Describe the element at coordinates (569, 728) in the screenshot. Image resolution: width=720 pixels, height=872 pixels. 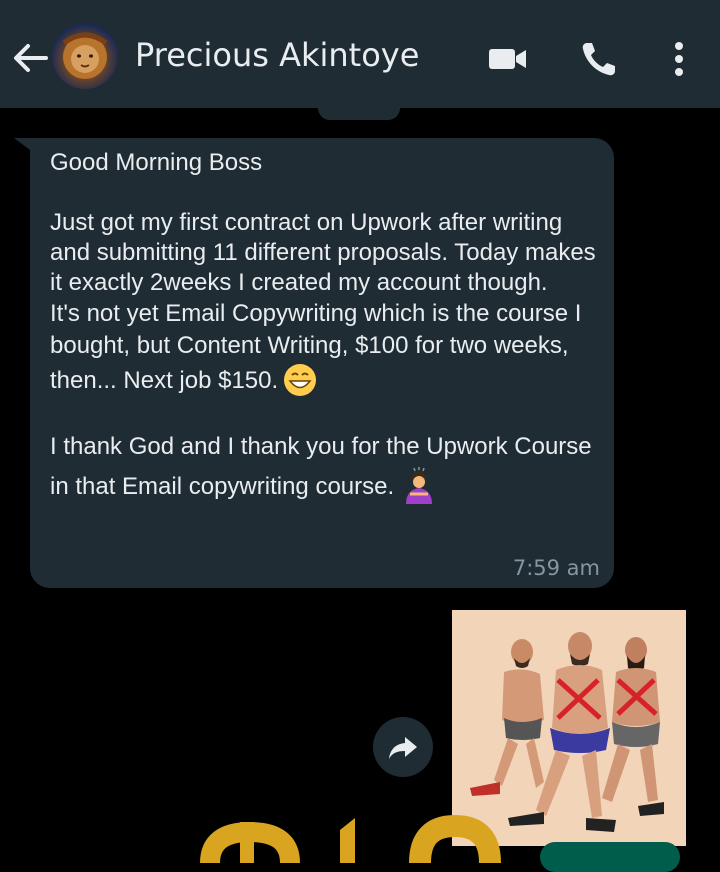
I see `photo-thumbnail` at that location.